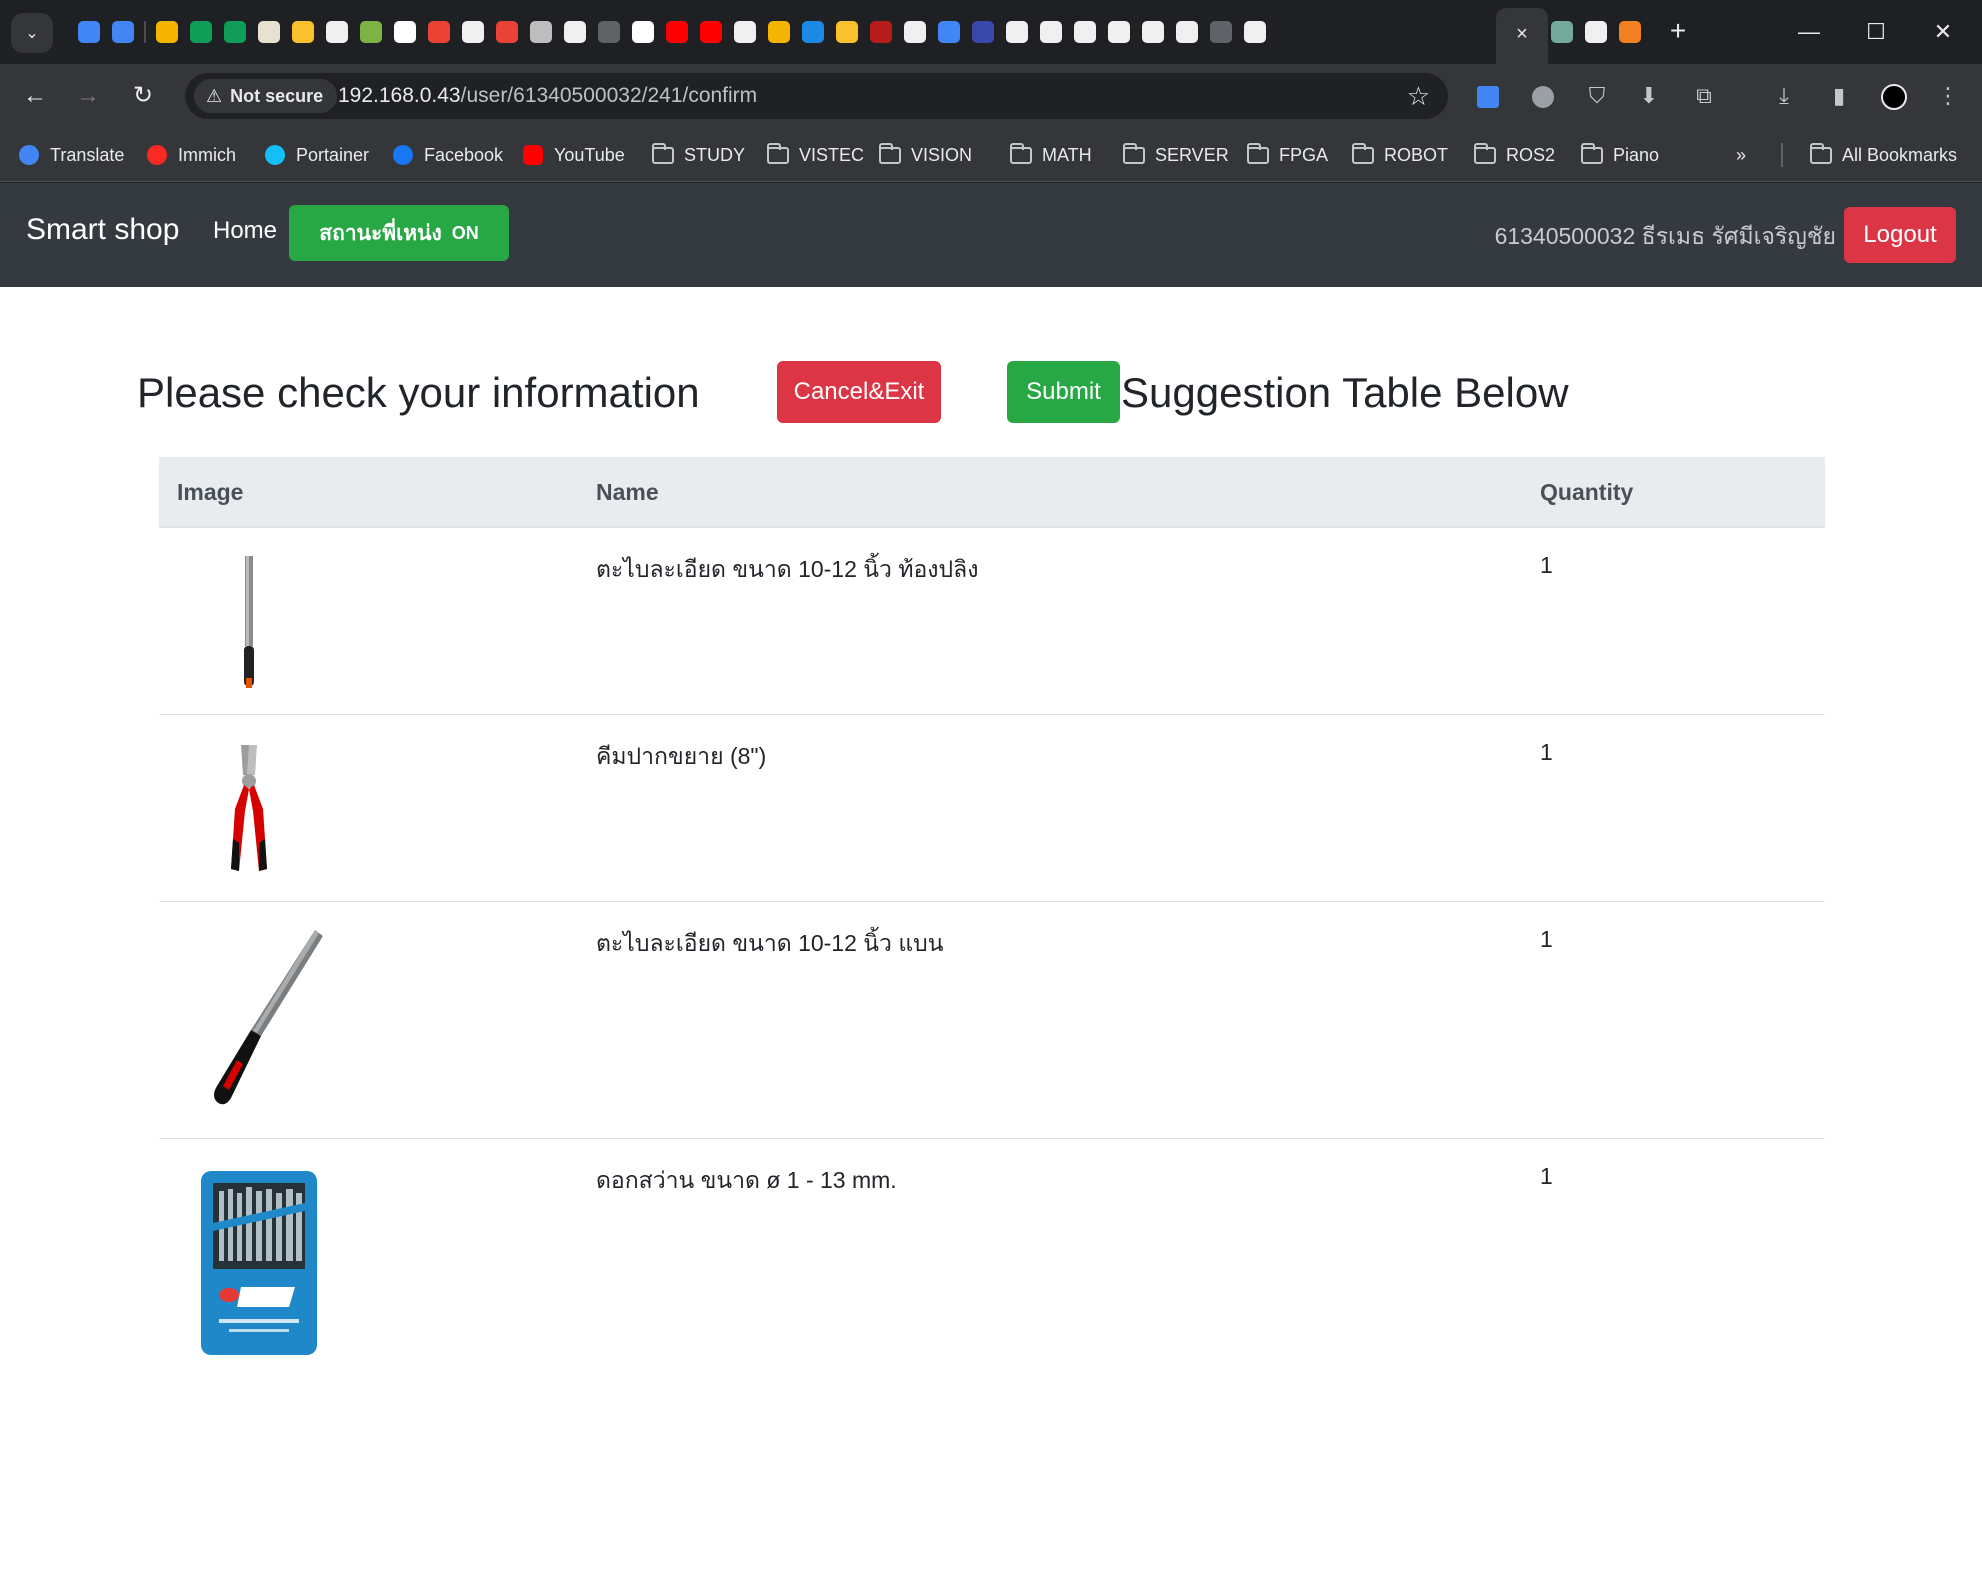 The image size is (1982, 1578). Describe the element at coordinates (1665, 236) in the screenshot. I see `user-info: 61340500032 ธีรเมธ รัศมีเจริญชัย` at that location.